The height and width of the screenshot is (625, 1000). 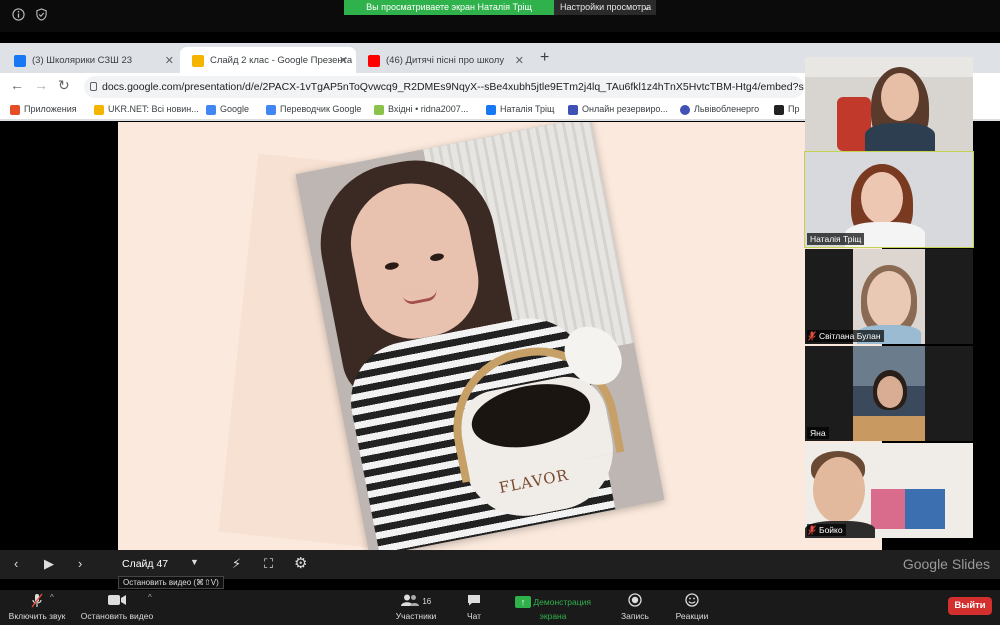 What do you see at coordinates (562, 609) in the screenshot?
I see `share-screen-label: Демонстрация экрана` at bounding box center [562, 609].